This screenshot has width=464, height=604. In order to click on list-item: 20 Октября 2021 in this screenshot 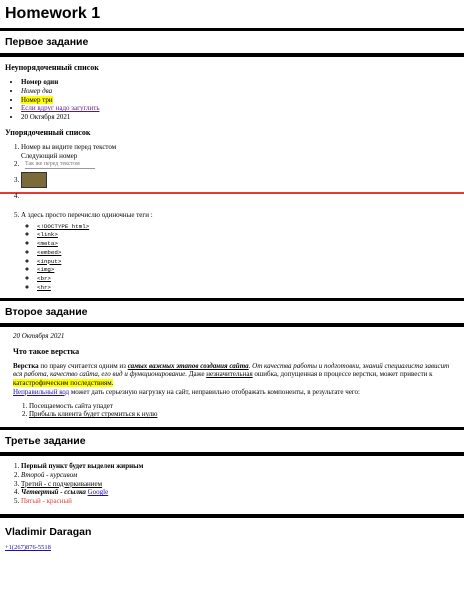, I will do `click(240, 117)`.